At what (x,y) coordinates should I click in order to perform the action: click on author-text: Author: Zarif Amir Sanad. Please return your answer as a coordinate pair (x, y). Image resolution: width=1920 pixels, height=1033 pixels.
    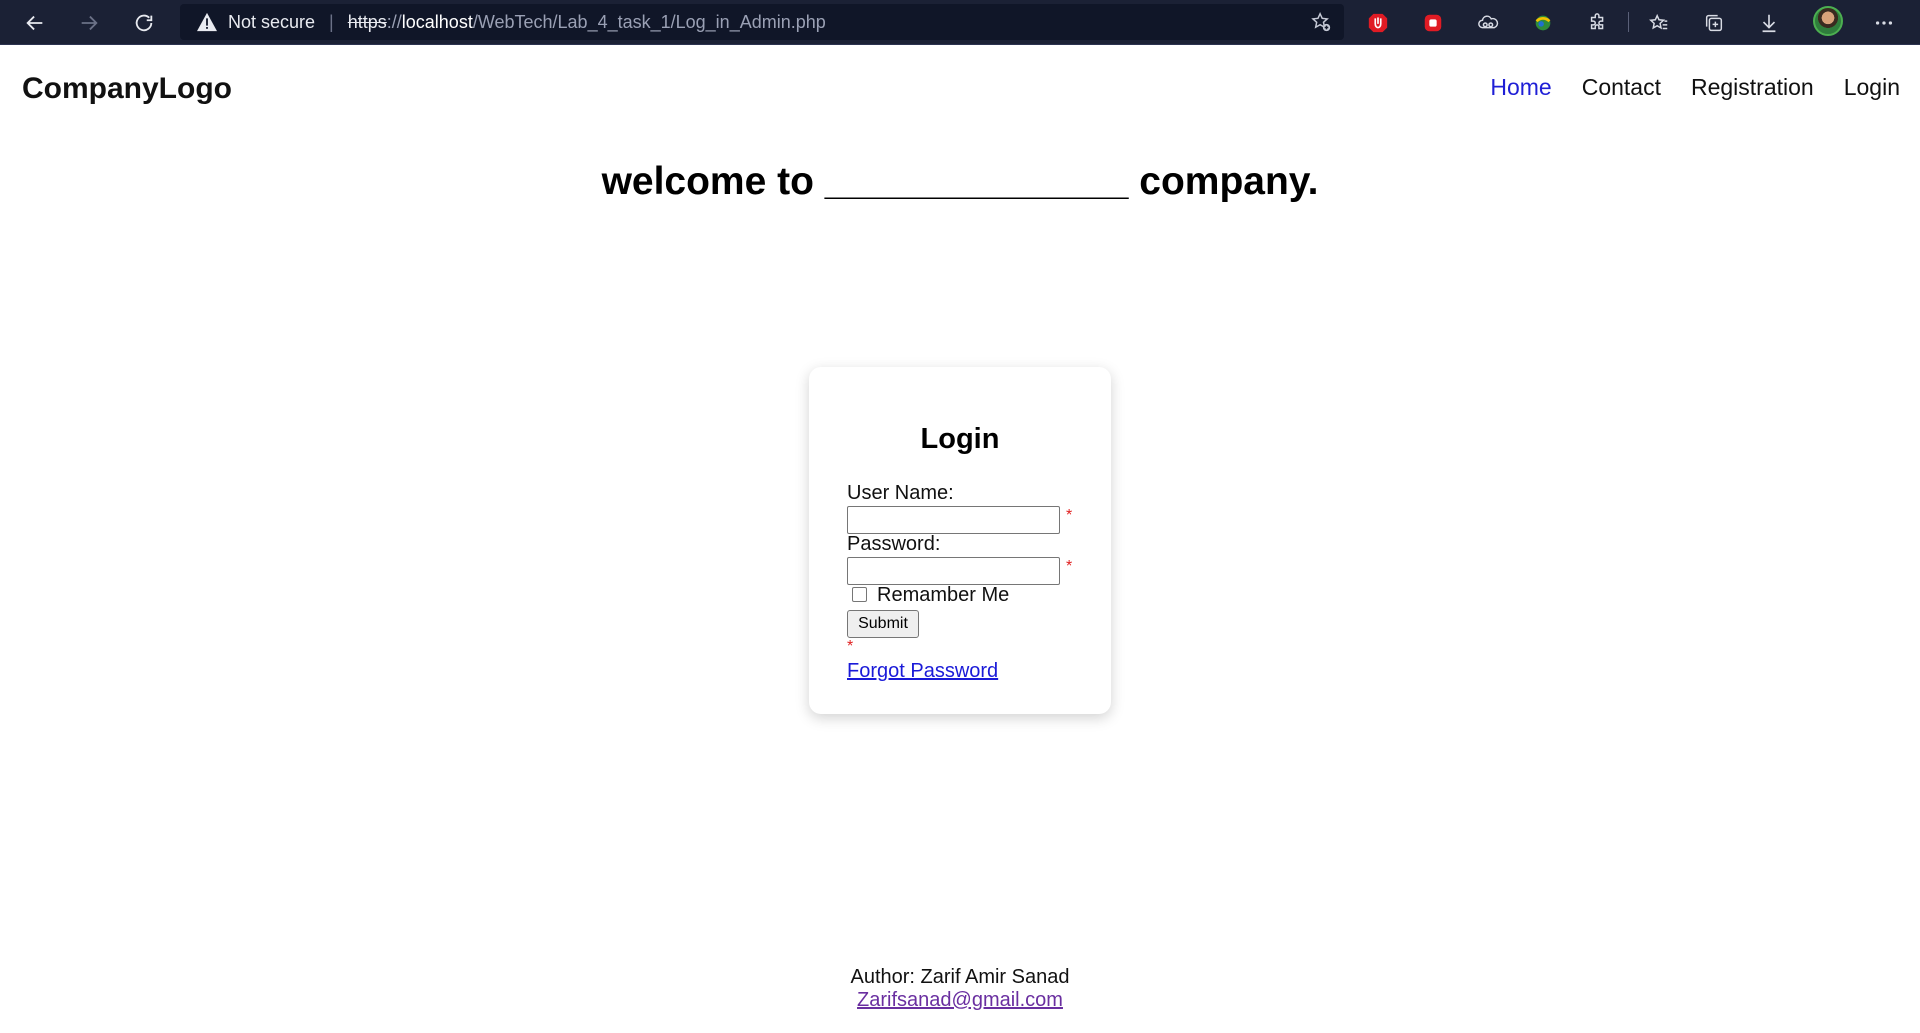
    Looking at the image, I should click on (960, 977).